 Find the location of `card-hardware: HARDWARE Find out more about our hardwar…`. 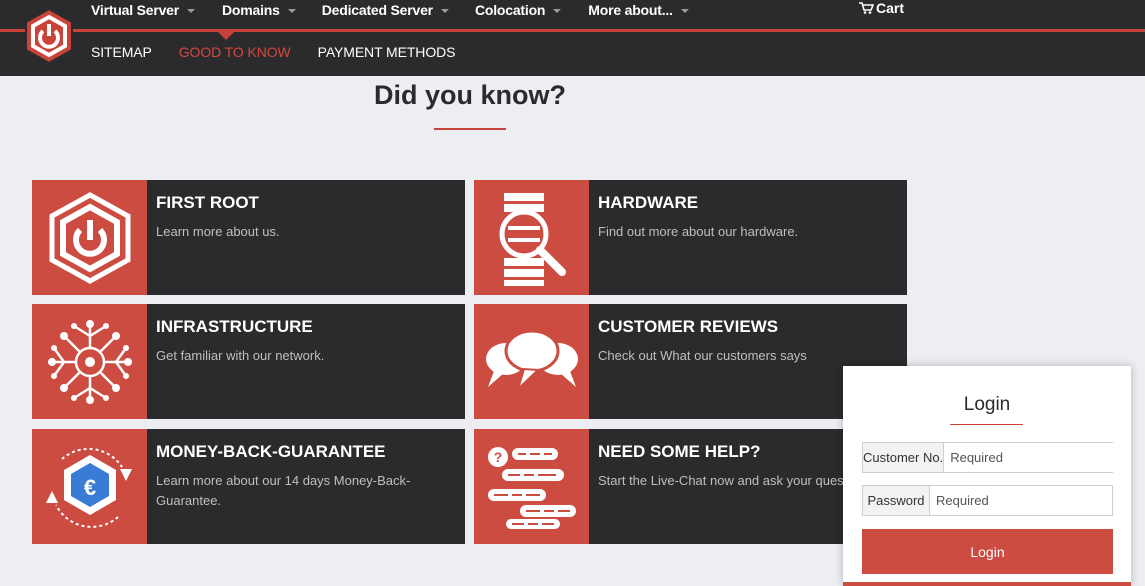

card-hardware: HARDWARE Find out more about our hardwar… is located at coordinates (690, 237).